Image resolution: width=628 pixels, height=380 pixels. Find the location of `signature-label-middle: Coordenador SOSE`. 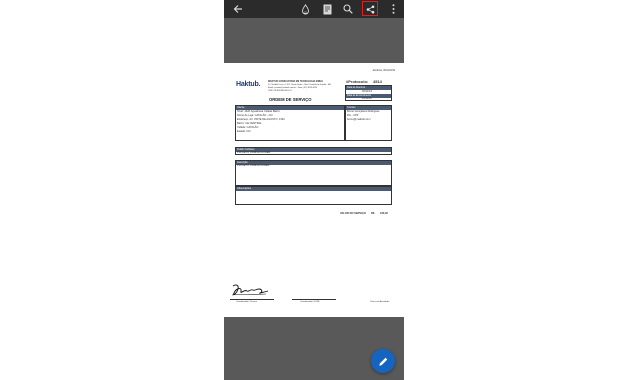

signature-label-middle: Coordenador SOSE is located at coordinates (310, 302).